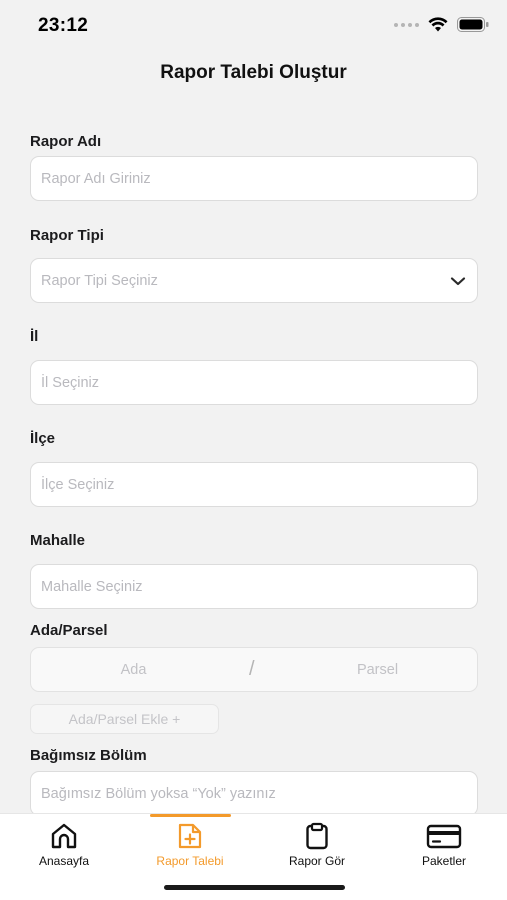 The image size is (507, 900). Describe the element at coordinates (406, 24) in the screenshot. I see `cellular-signal-icon` at that location.